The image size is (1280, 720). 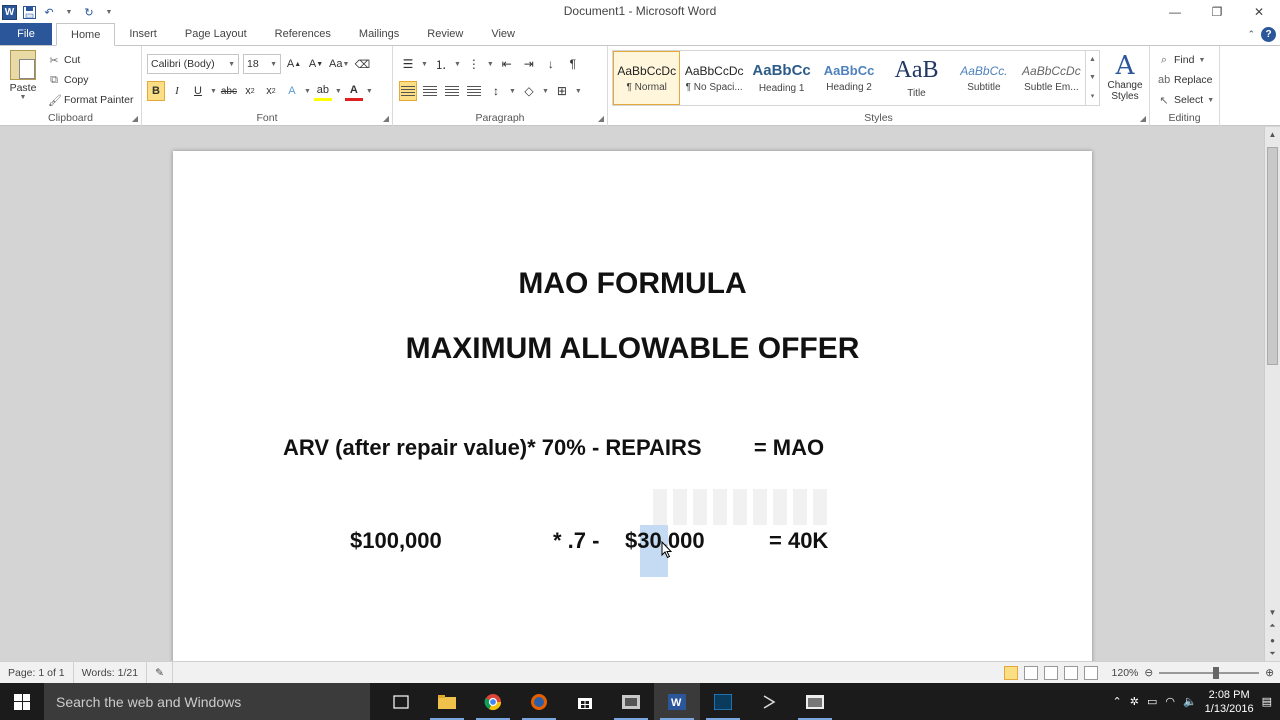 What do you see at coordinates (37, 672) in the screenshot?
I see `page-count: Page: 1 of 1` at bounding box center [37, 672].